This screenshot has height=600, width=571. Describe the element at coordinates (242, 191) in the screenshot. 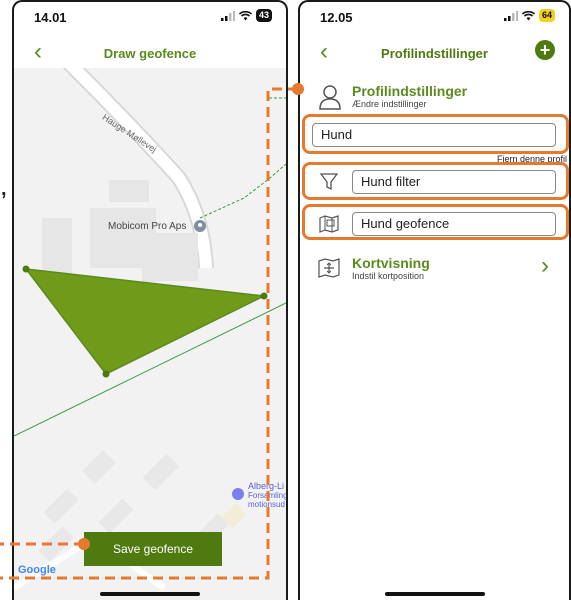

I see `trail-dashed` at that location.